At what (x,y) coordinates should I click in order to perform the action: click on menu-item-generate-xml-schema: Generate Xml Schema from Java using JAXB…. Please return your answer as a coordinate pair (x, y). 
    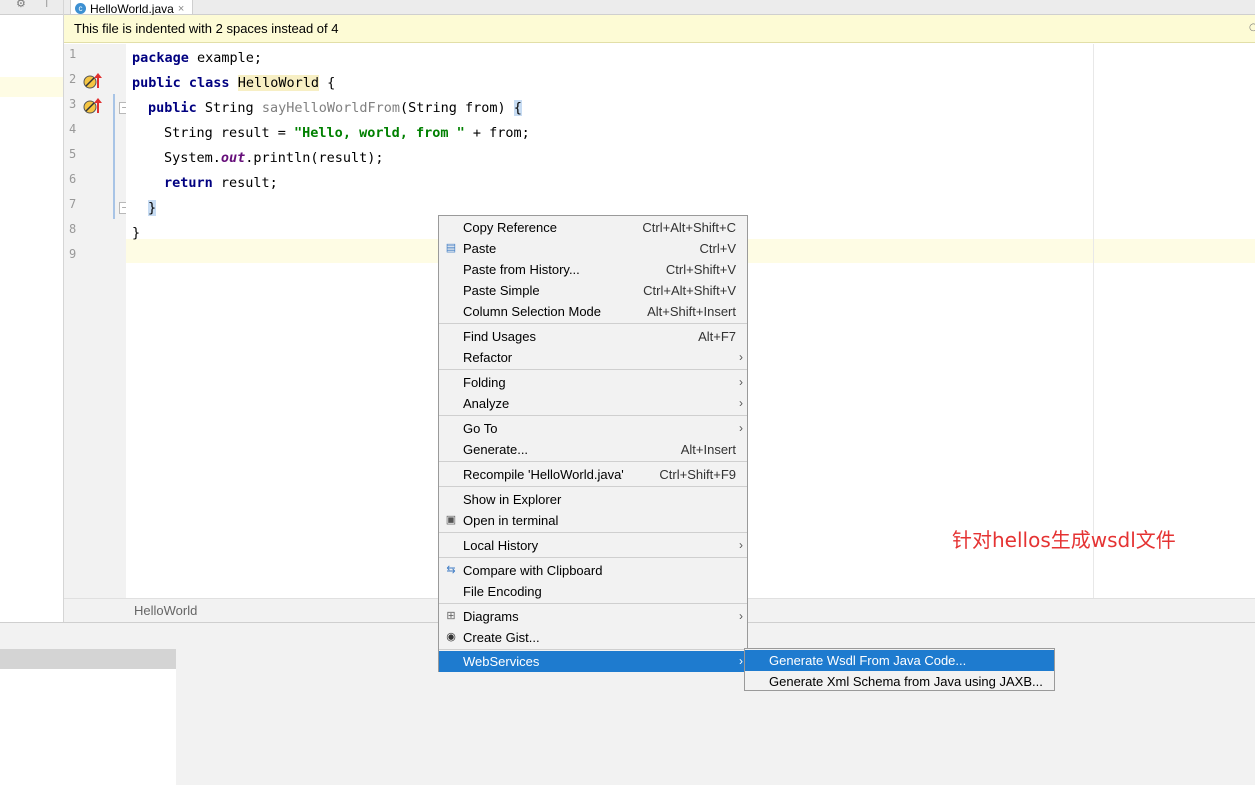
    Looking at the image, I should click on (899, 681).